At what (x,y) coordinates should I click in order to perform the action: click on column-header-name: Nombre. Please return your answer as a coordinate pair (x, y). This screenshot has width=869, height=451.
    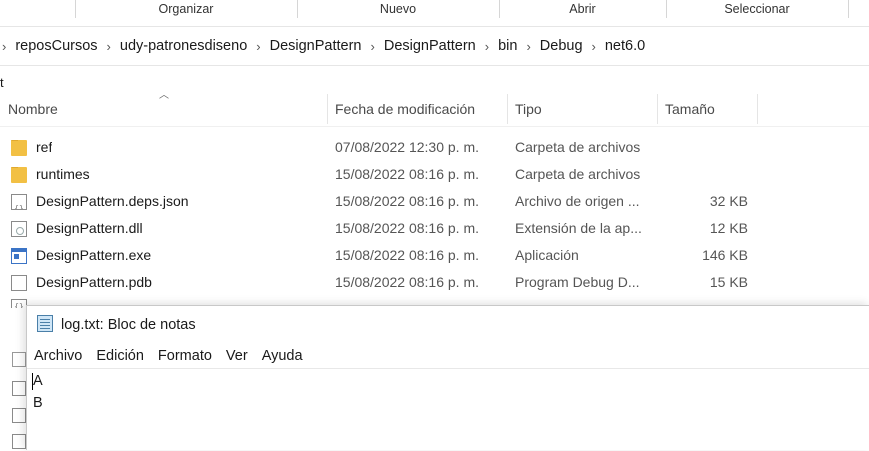
    Looking at the image, I should click on (163, 109).